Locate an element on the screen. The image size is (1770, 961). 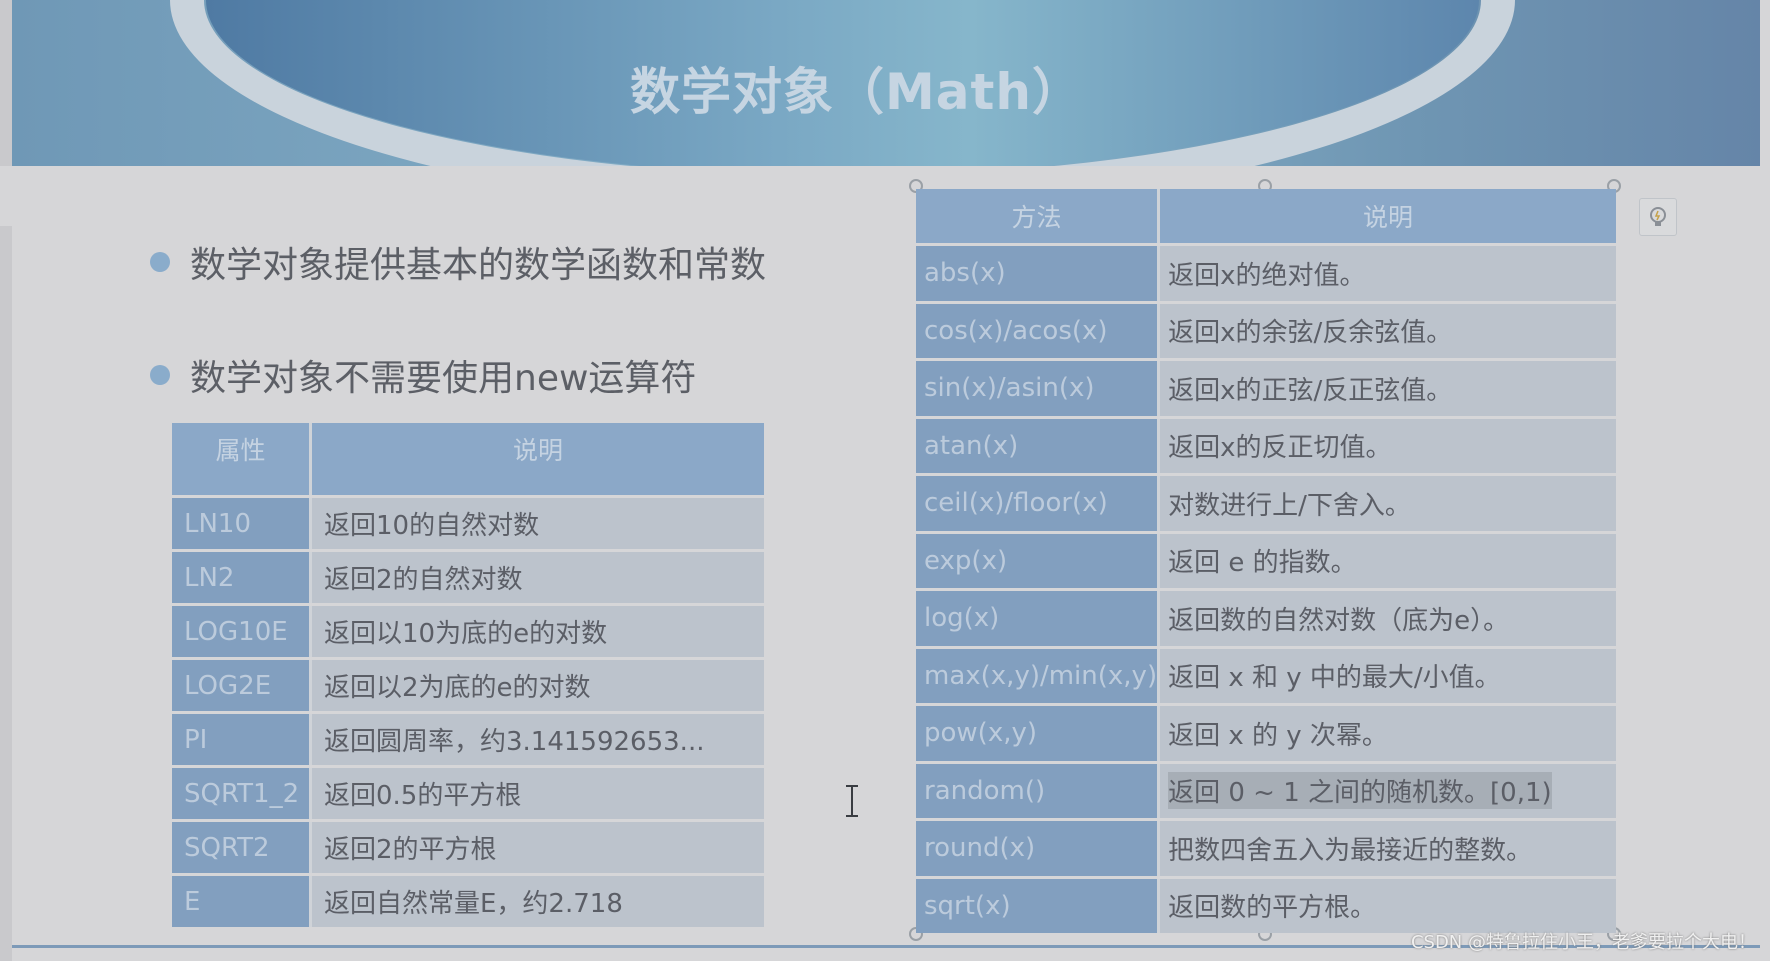
text-cursor-icon is located at coordinates (852, 801).